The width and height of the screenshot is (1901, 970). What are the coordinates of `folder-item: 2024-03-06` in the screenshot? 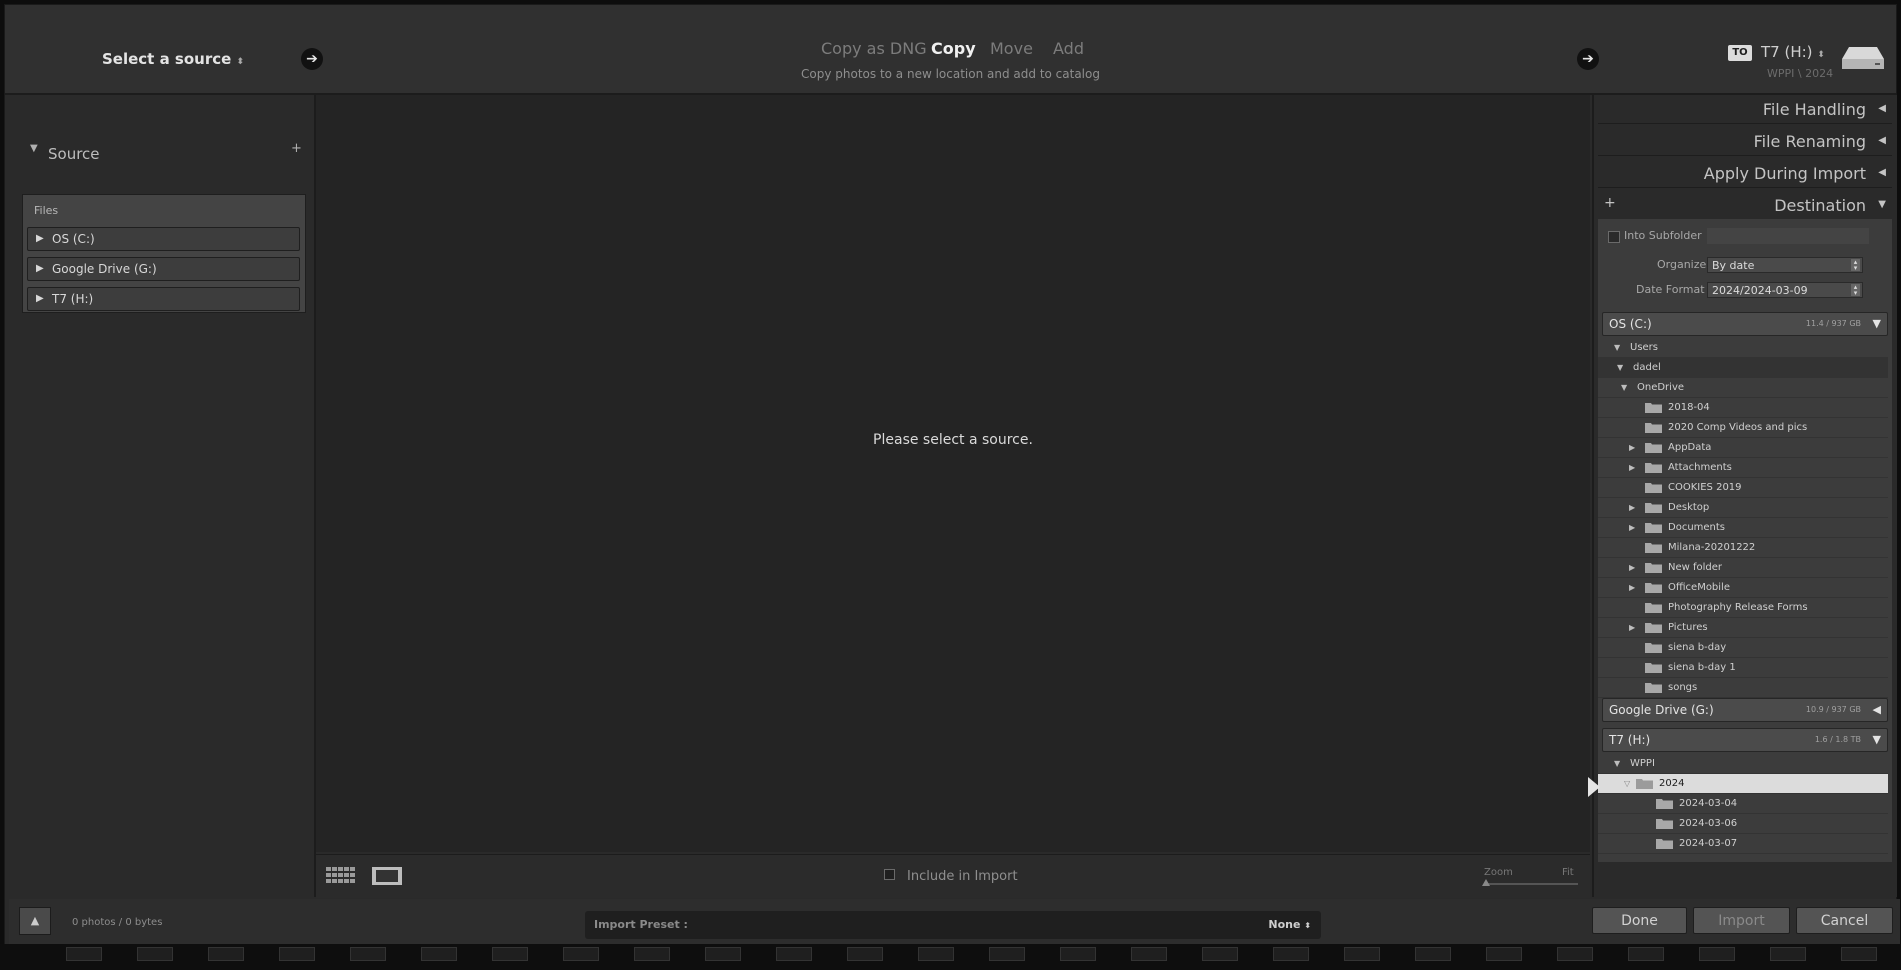 It's located at (1743, 824).